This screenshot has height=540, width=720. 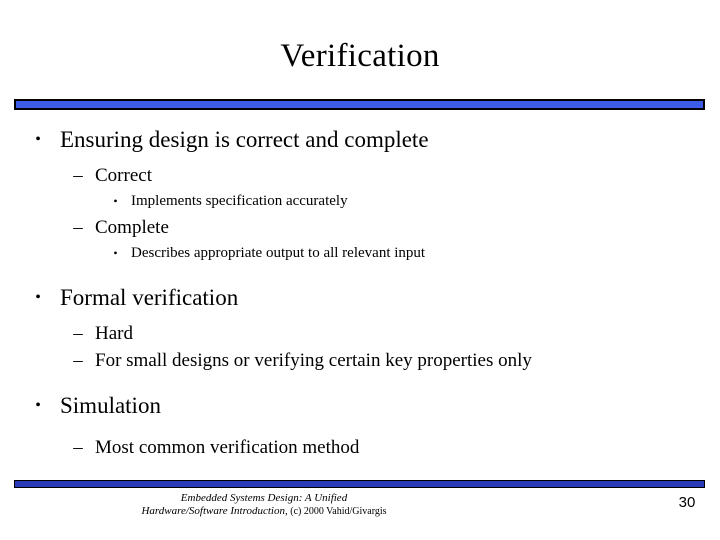 What do you see at coordinates (359, 484) in the screenshot?
I see `bottom-divider-bar` at bounding box center [359, 484].